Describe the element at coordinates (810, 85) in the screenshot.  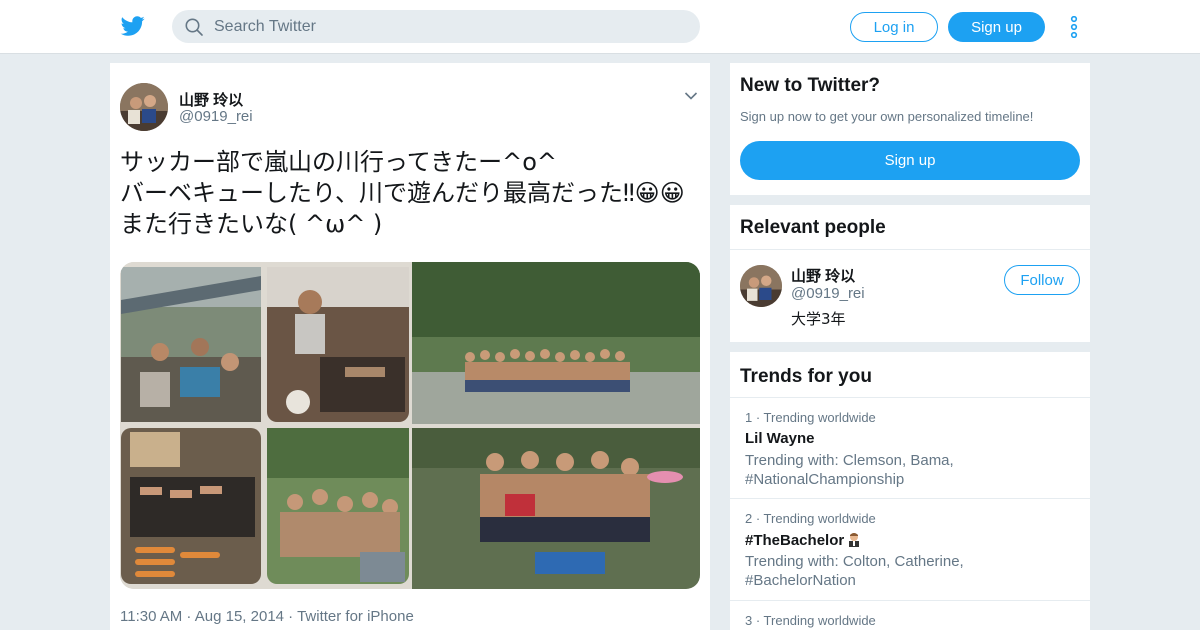
I see `module-title: New to Twitter?` at that location.